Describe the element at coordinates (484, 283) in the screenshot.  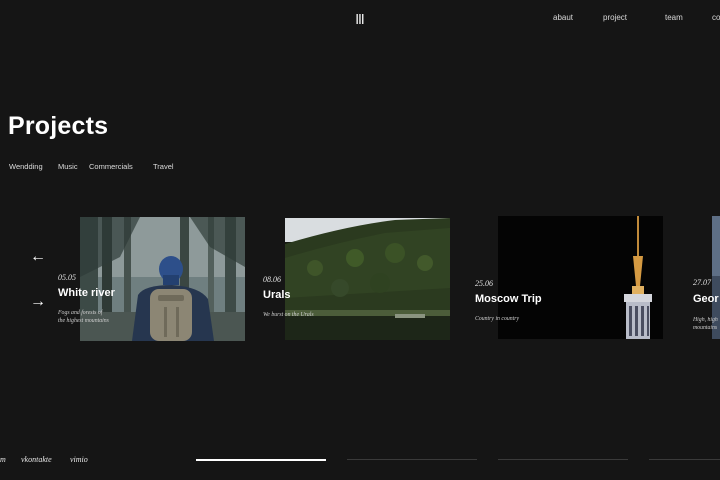
I see `card-date: 25.06` at that location.